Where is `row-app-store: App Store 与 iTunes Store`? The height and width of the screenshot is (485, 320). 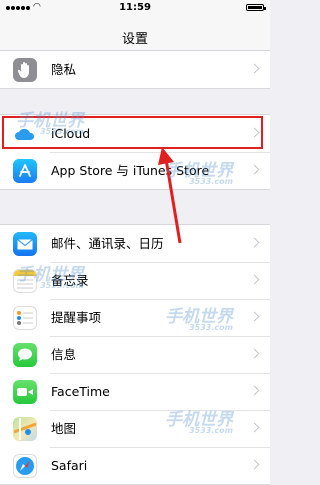 row-app-store: App Store 与 iTunes Store is located at coordinates (135, 170).